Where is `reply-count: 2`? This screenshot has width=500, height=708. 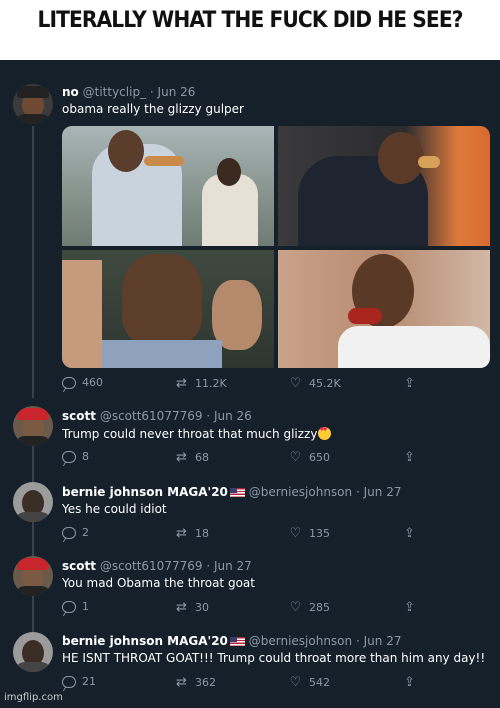
reply-count: 2 is located at coordinates (85, 532).